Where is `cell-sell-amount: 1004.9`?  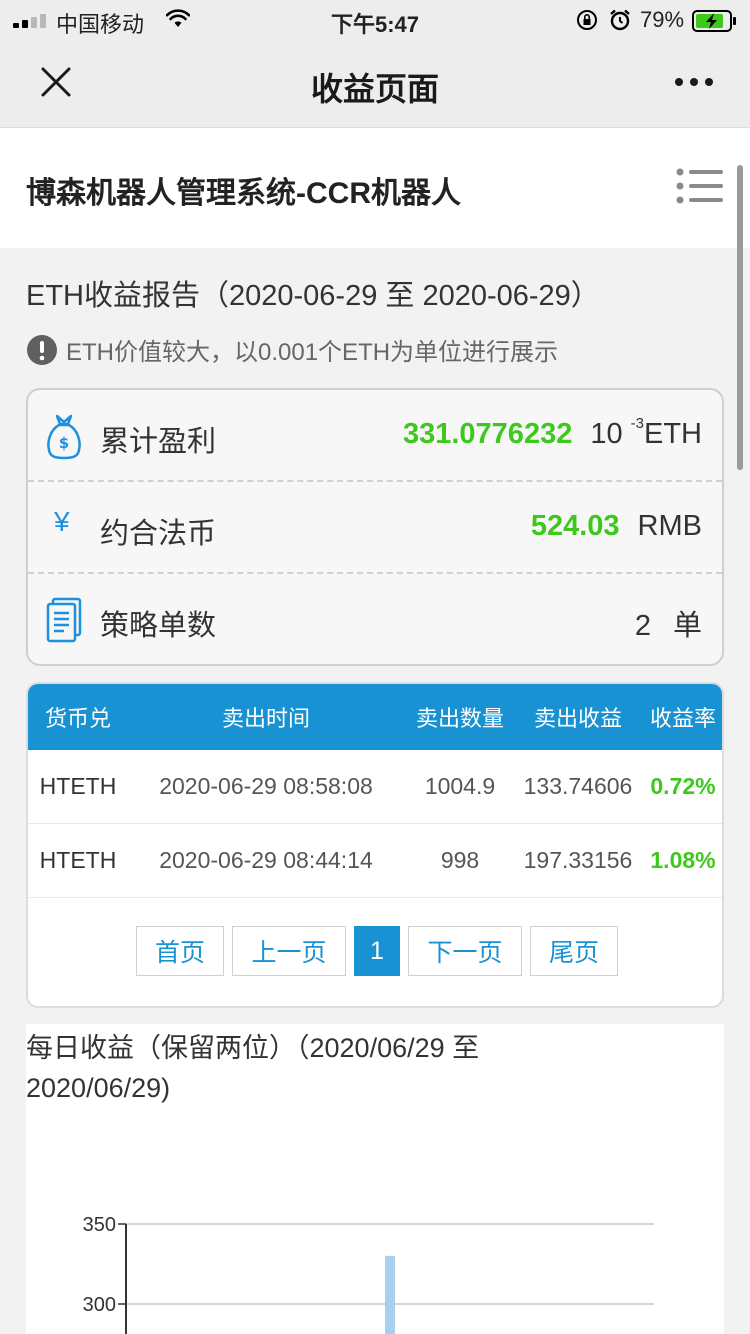
cell-sell-amount: 1004.9 is located at coordinates (460, 786).